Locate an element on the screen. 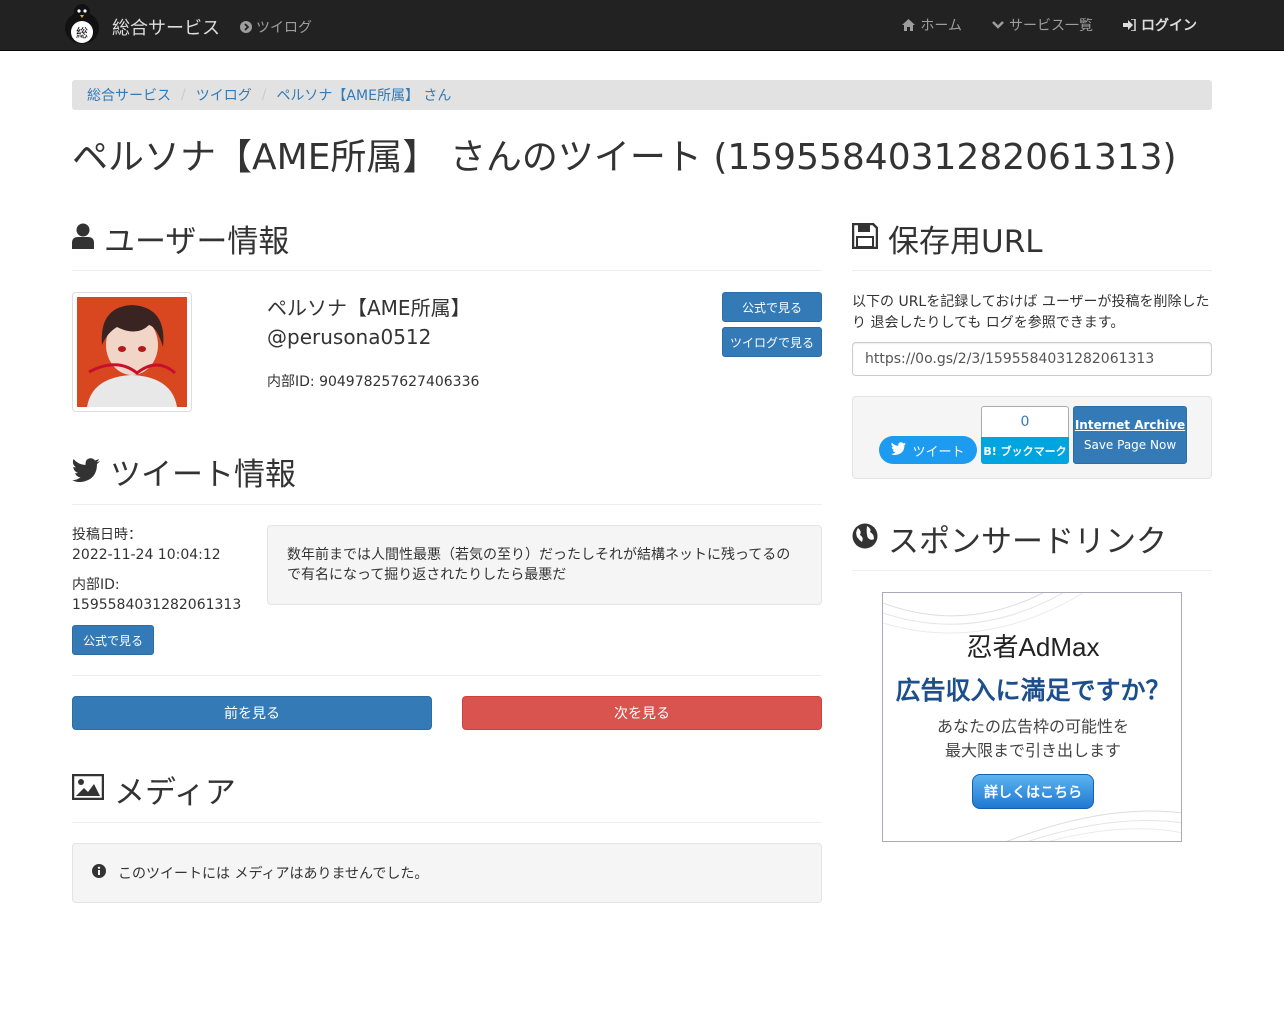 This screenshot has width=1284, height=1013. tweet-internal: 内部ID: 1595584031282061313 is located at coordinates (156, 595).